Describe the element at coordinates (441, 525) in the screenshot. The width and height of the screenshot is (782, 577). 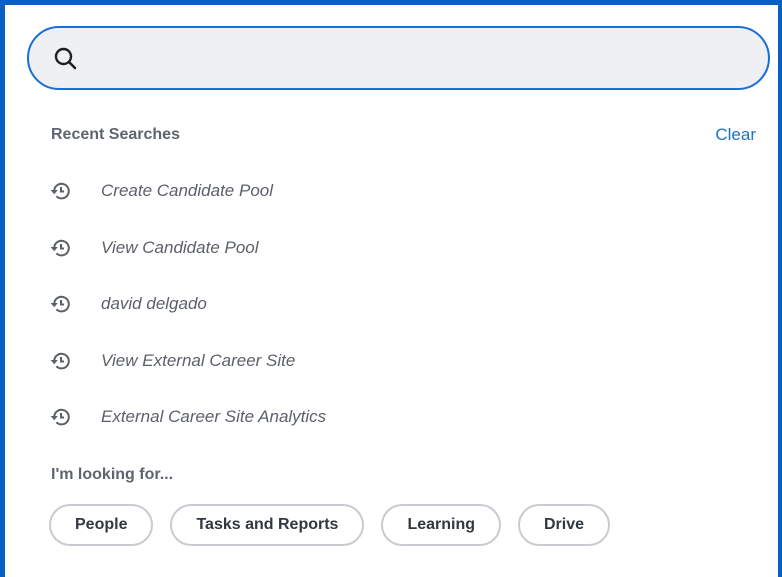
I see `chip-learning: Learning` at that location.